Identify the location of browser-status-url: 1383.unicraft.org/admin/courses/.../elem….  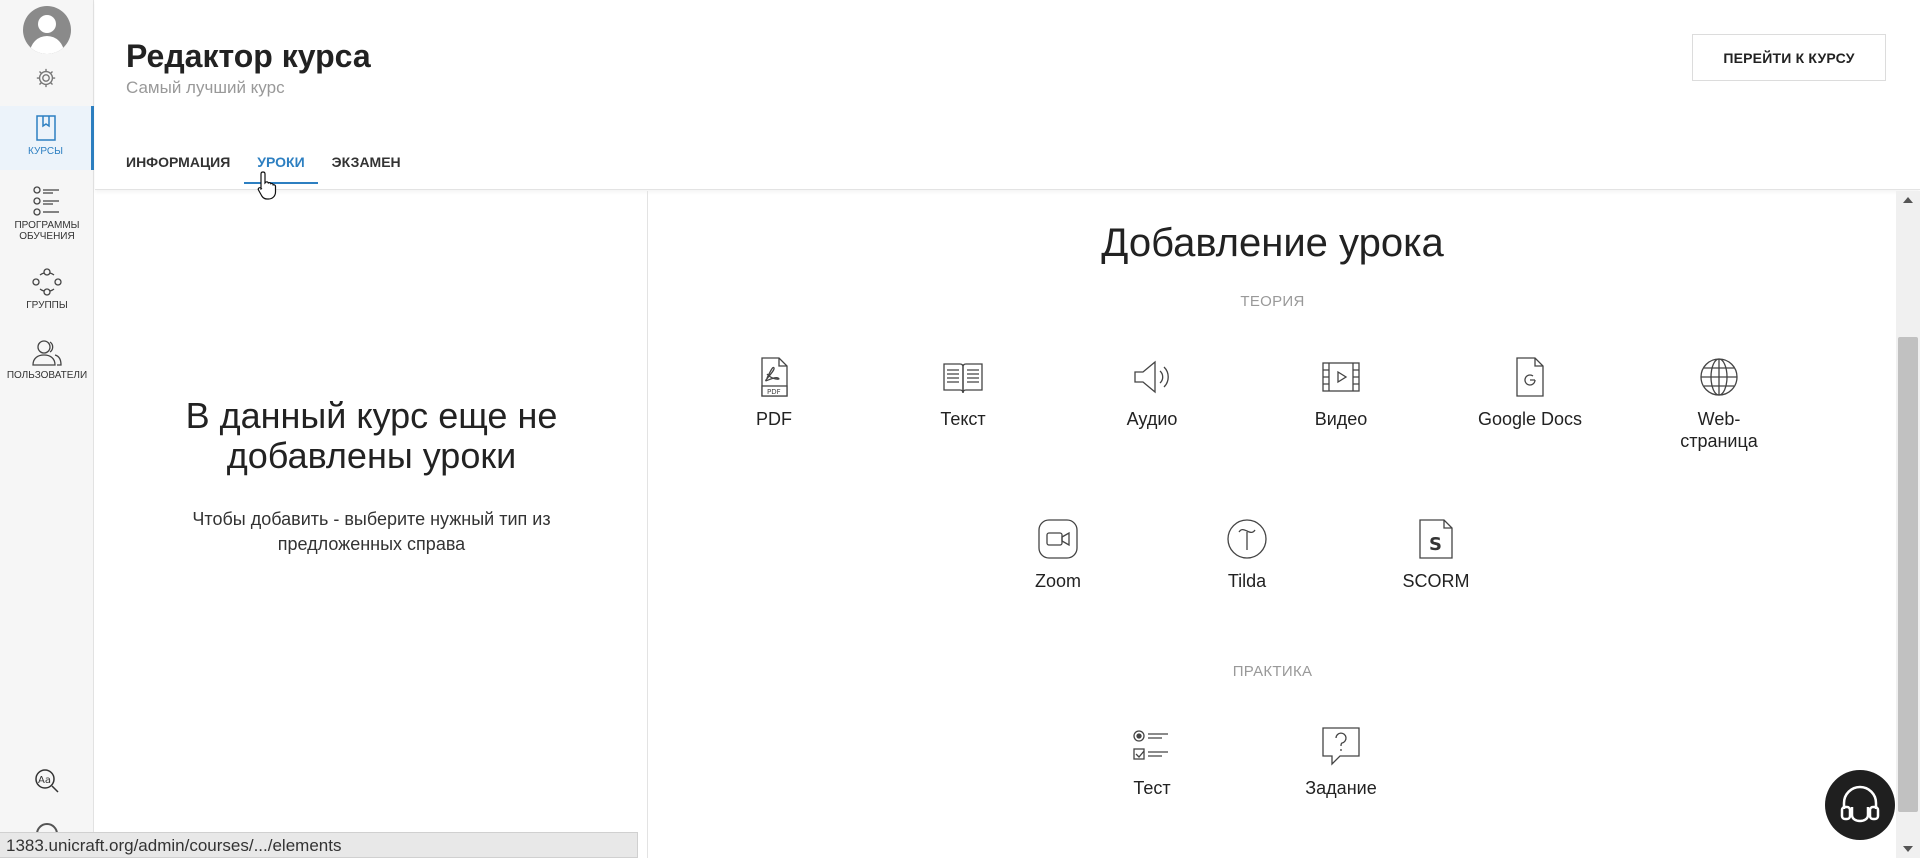
(319, 845).